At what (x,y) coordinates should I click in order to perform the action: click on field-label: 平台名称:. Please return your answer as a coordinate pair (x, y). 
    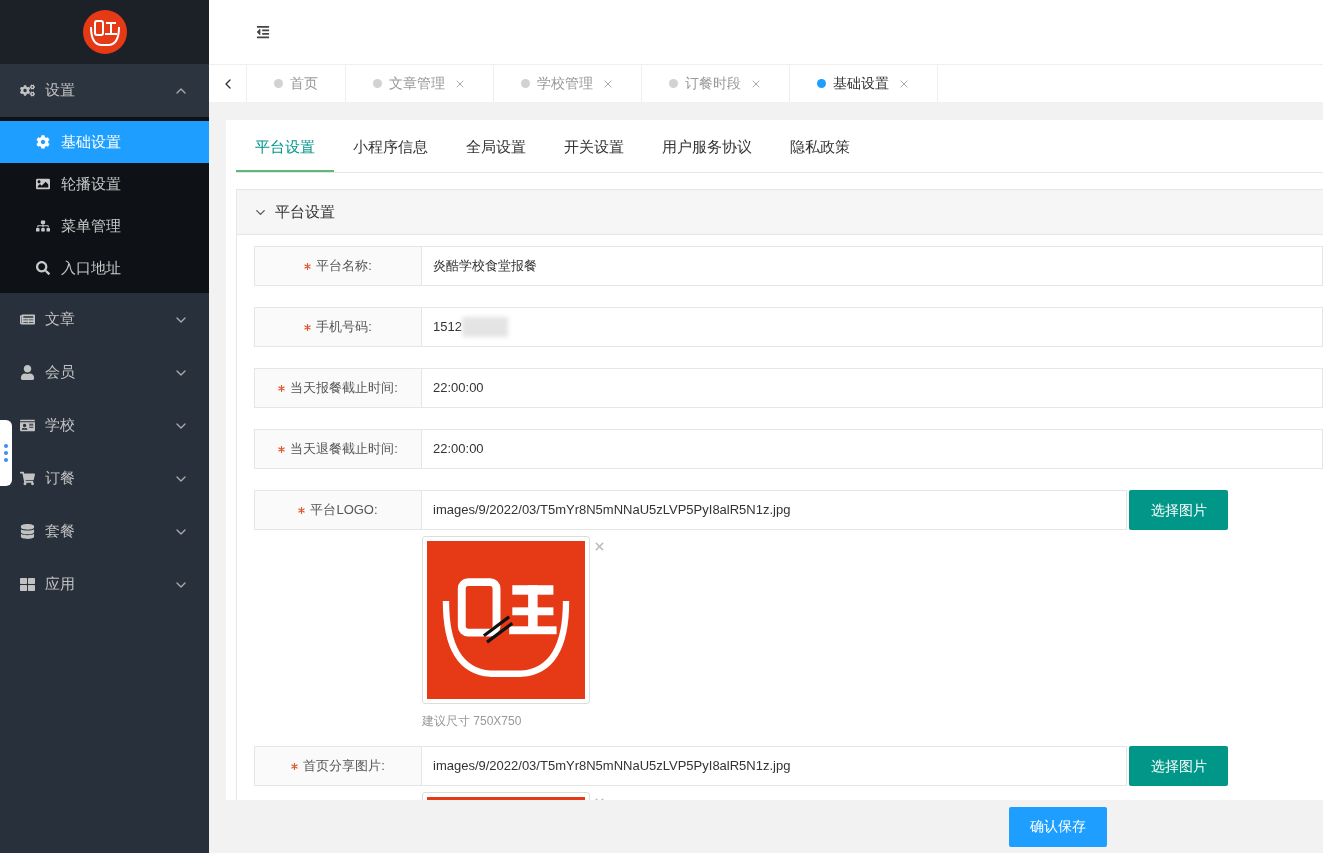
    Looking at the image, I should click on (338, 266).